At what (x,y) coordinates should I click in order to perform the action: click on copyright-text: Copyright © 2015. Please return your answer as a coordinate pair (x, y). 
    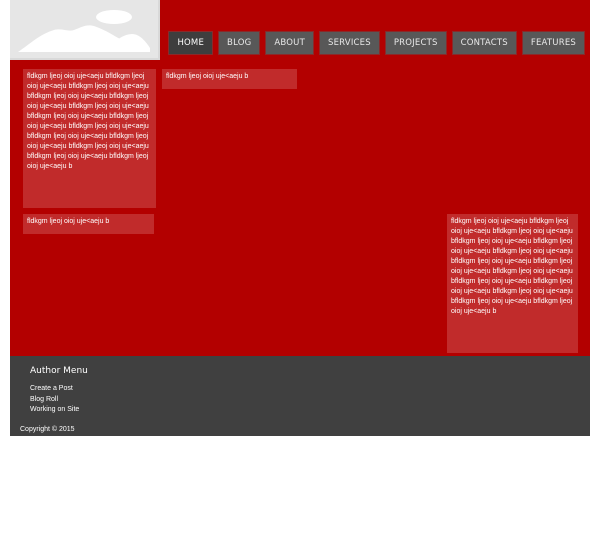
    Looking at the image, I should click on (47, 429).